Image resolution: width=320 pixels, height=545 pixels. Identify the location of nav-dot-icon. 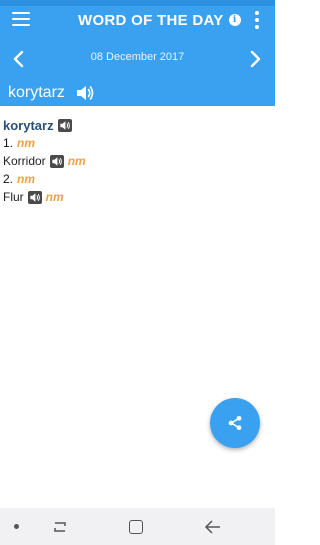
(16, 526).